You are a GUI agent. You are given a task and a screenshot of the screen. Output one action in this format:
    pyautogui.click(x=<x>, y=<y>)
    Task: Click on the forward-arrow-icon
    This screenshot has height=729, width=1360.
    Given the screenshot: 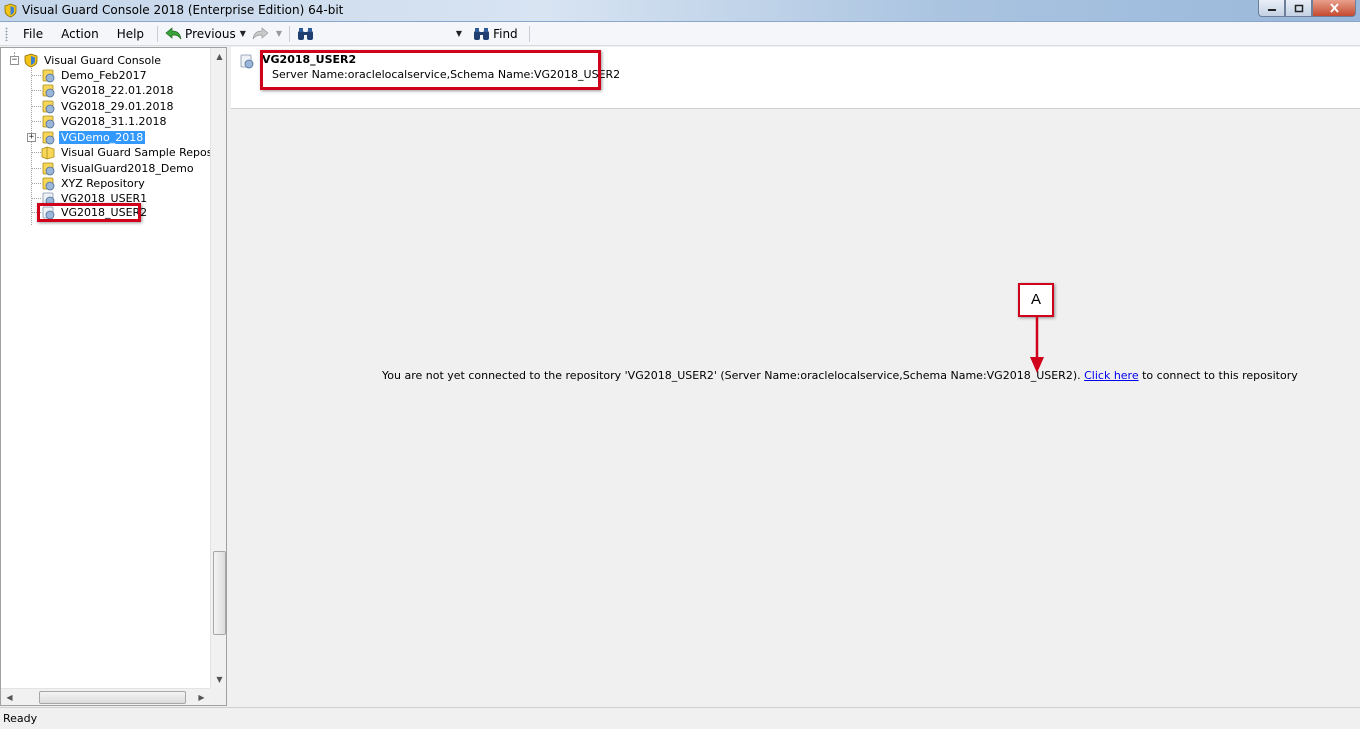 What is the action you would take?
    pyautogui.click(x=260, y=32)
    